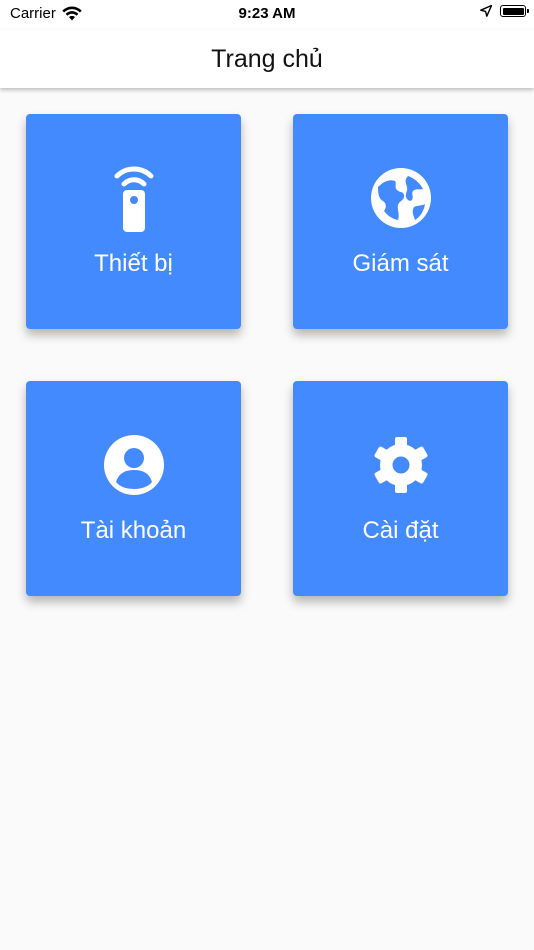 The height and width of the screenshot is (950, 534). I want to click on globe-icon, so click(400, 198).